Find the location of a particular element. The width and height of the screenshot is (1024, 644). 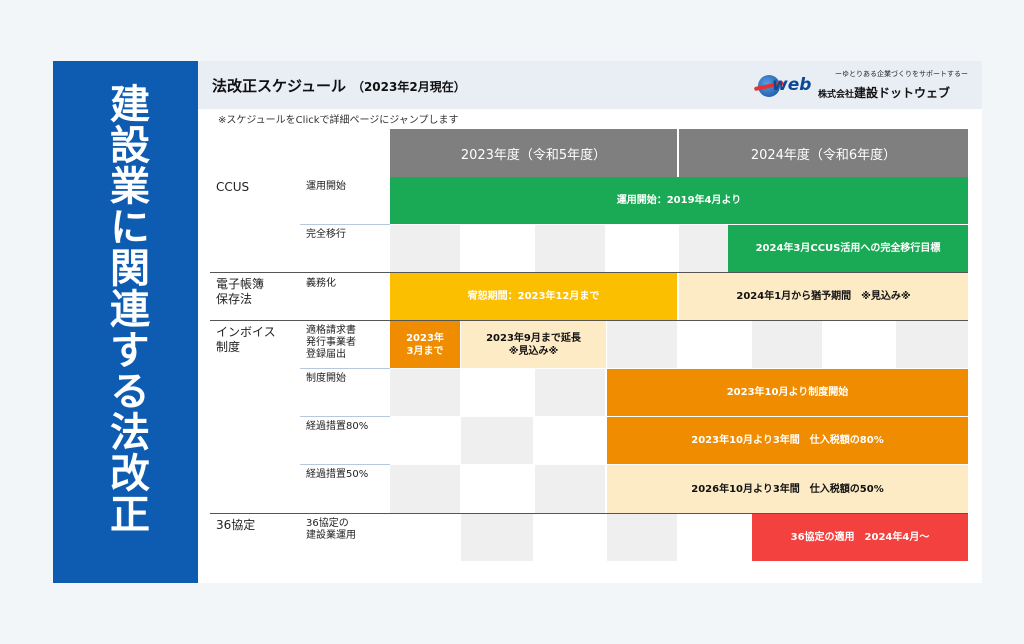

bar-invoice-todoke-line1: 2023年 is located at coordinates (425, 338).